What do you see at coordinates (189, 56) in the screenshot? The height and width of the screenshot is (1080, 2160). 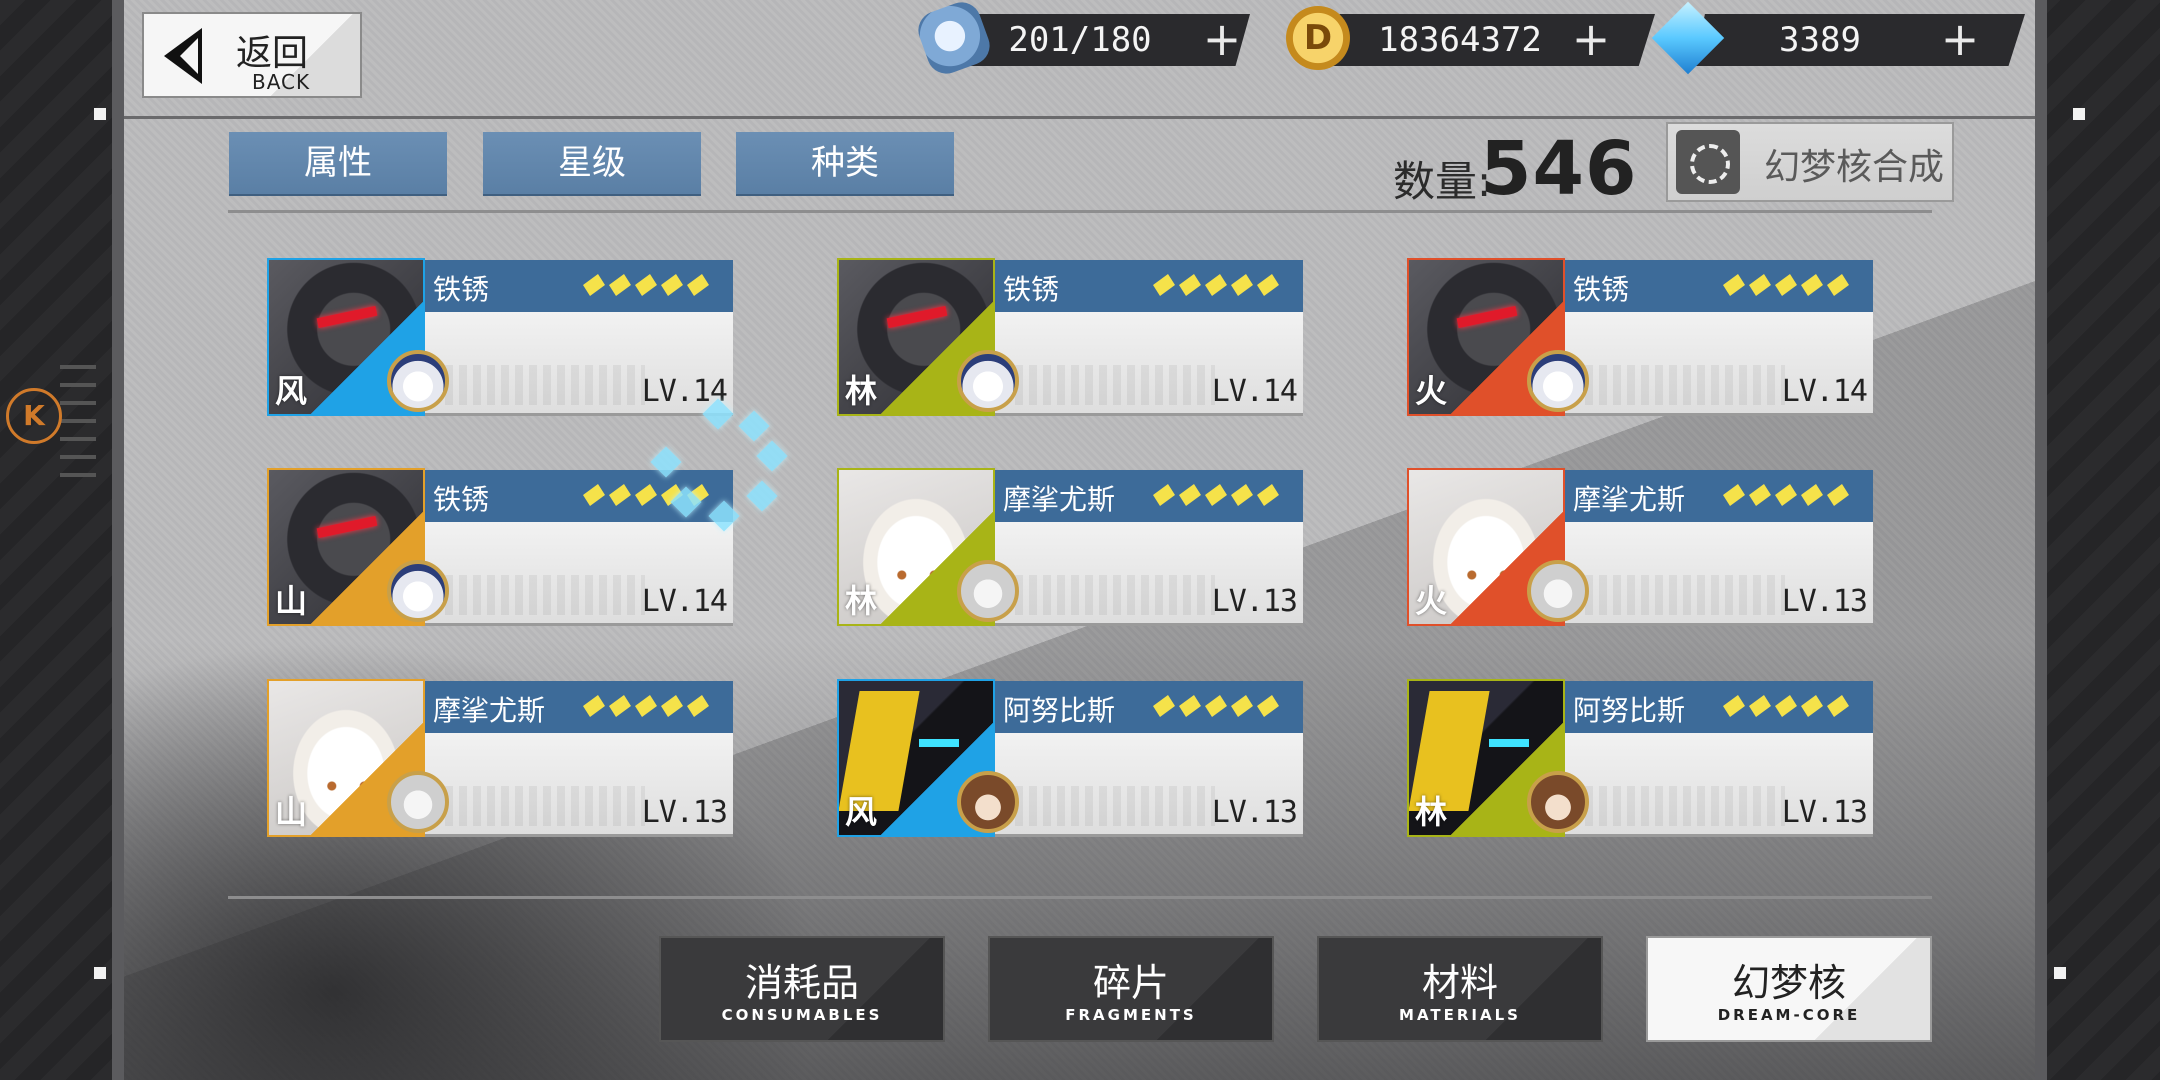 I see `back-arrow-icon-cutout` at bounding box center [189, 56].